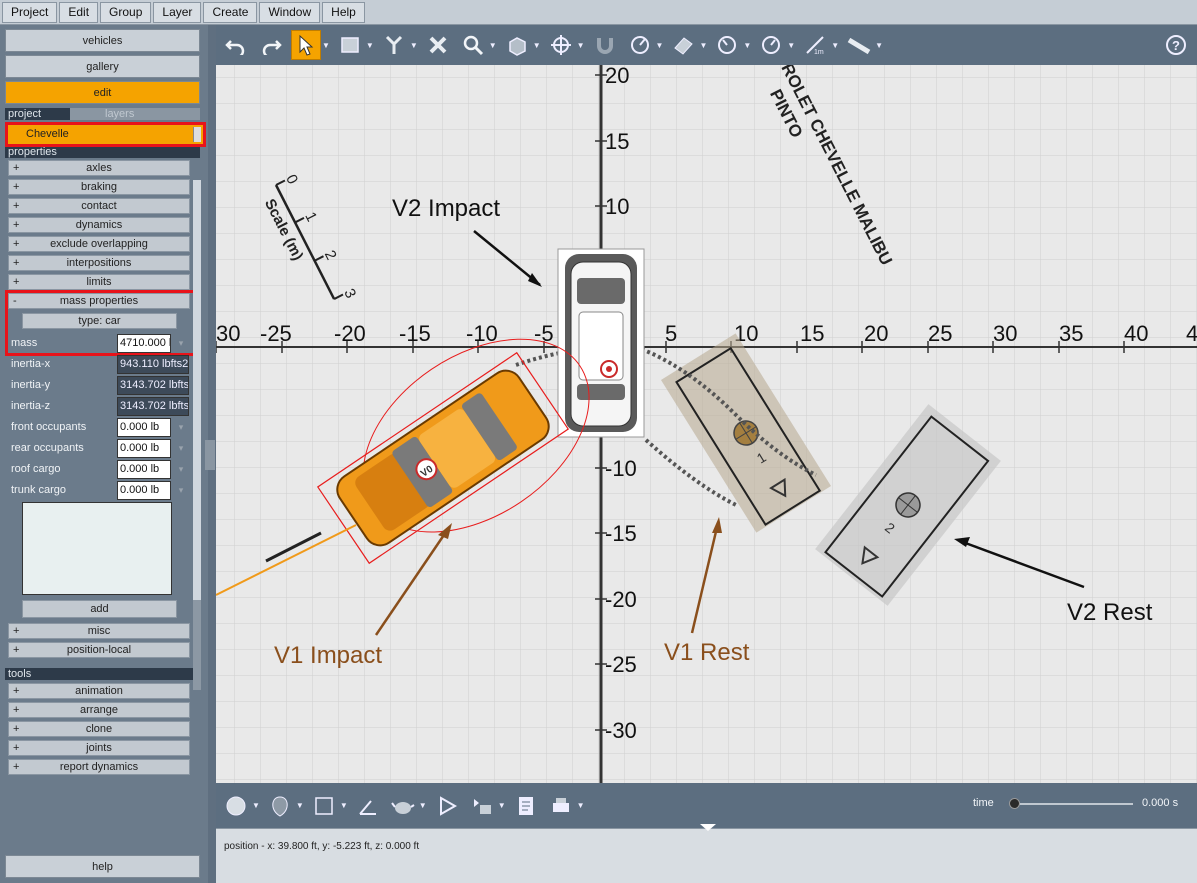 This screenshot has width=1197, height=883. I want to click on box-3d-icon, so click(517, 45).